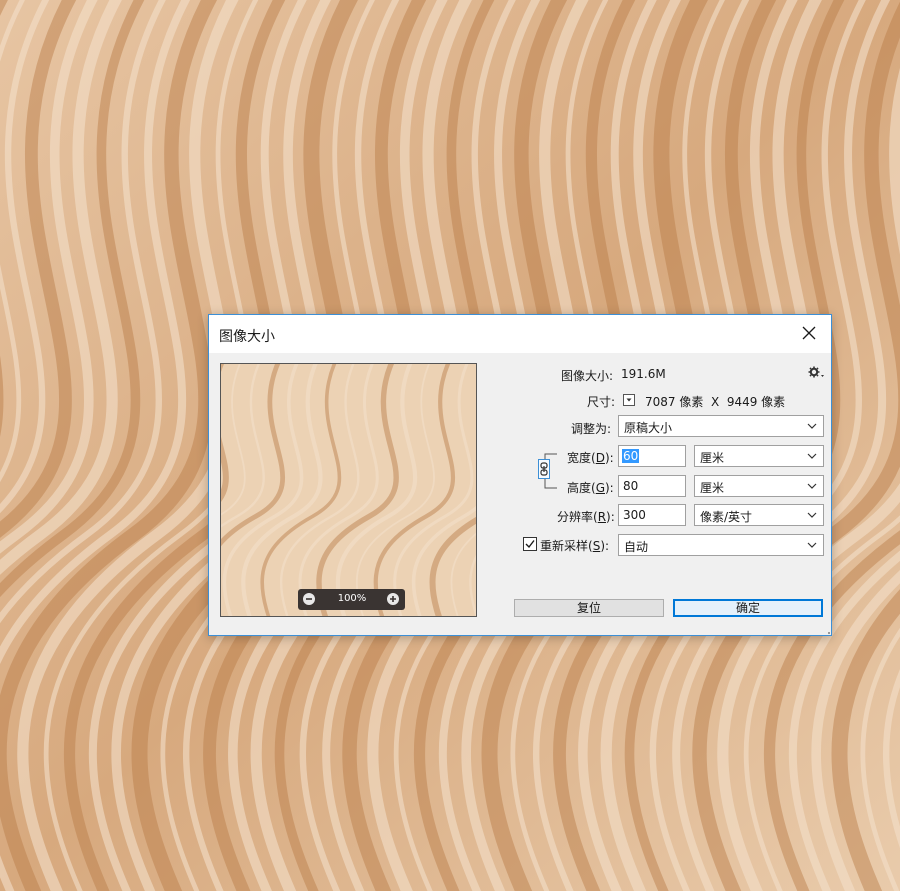 The height and width of the screenshot is (891, 900). Describe the element at coordinates (652, 486) in the screenshot. I see `height-input: 80` at that location.